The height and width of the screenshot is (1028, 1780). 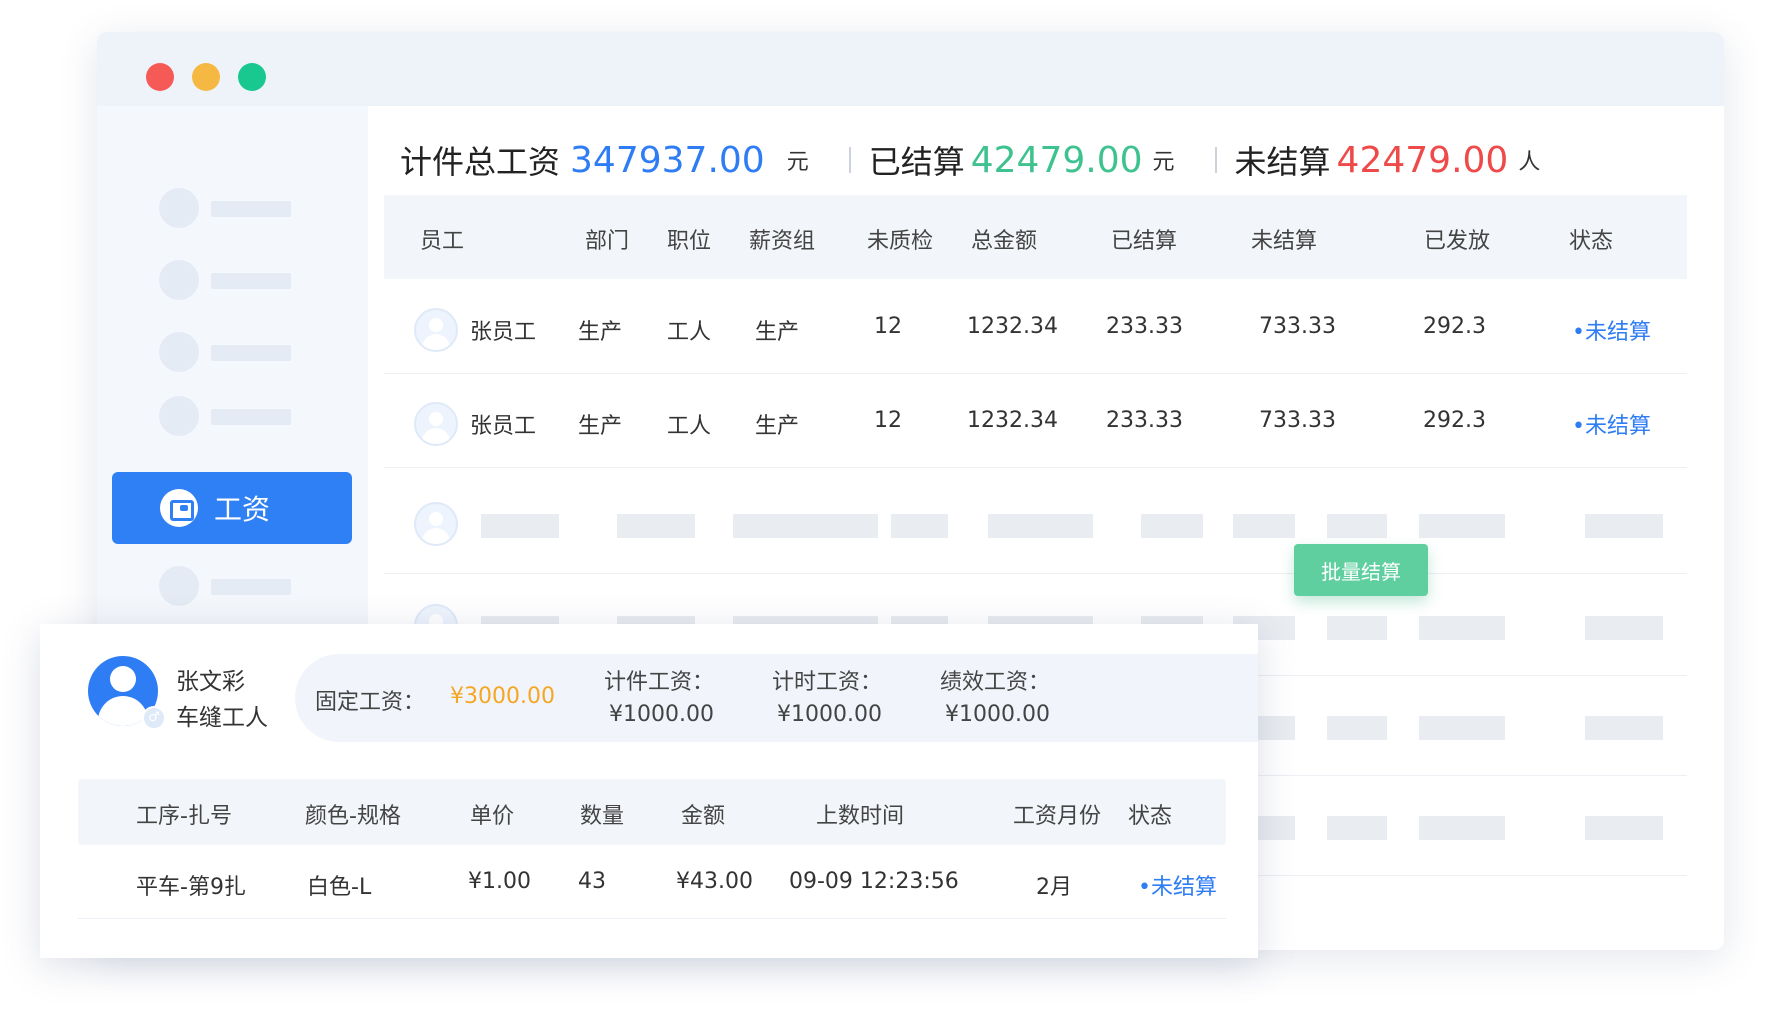 I want to click on detail-table-header: 工序-扎号 颜色-规格 单价 数量 金额 上数时间 工资月份 状态, so click(x=652, y=812).